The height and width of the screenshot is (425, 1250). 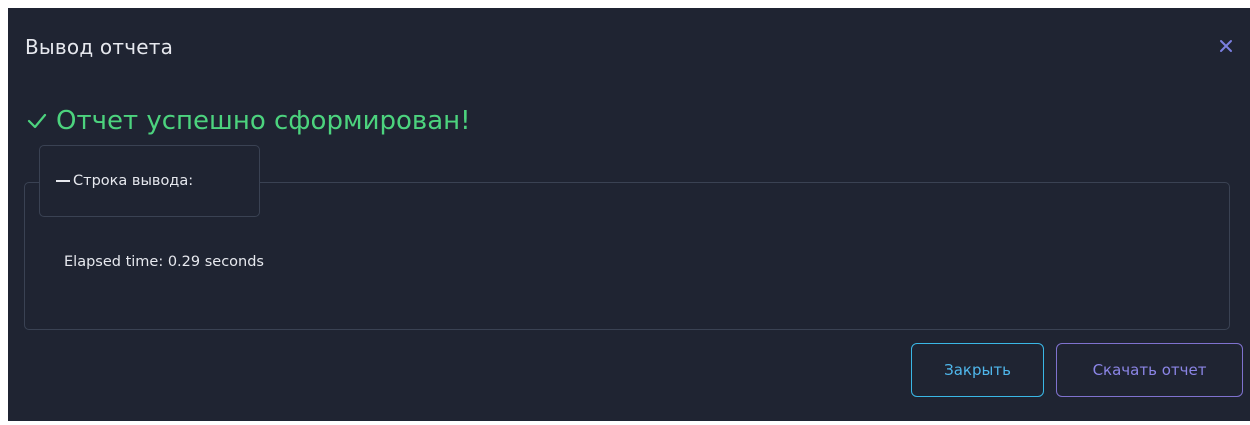 I want to click on output-line: Elapsed time: 0.29 seconds, so click(x=164, y=262).